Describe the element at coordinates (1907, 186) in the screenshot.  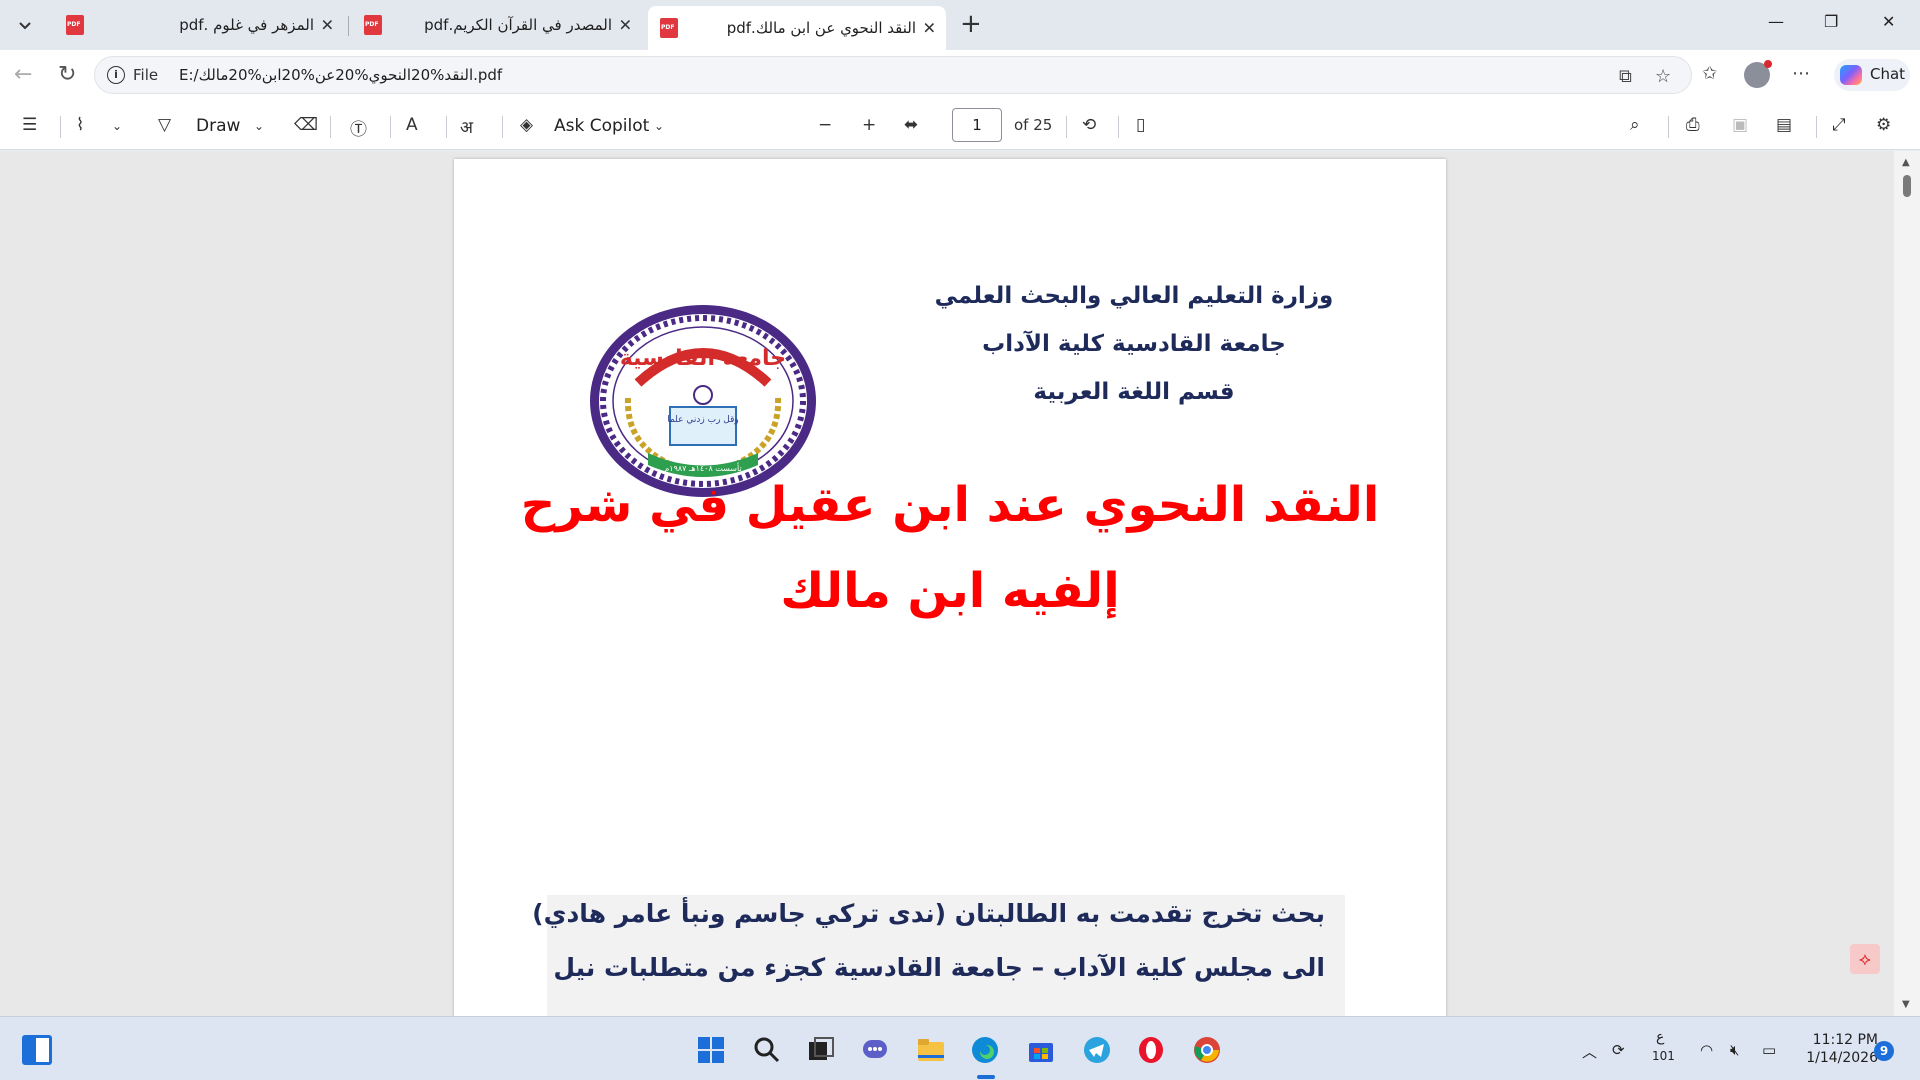
I see `scroll-thumb` at that location.